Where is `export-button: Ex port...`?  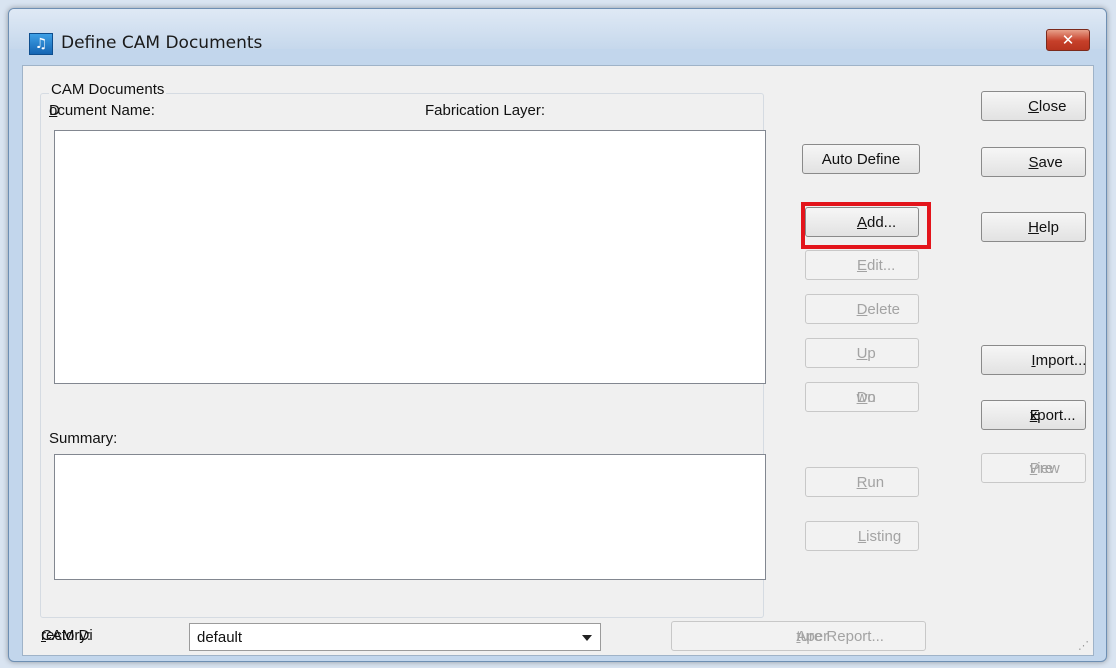
export-button: Ex port... is located at coordinates (1033, 415).